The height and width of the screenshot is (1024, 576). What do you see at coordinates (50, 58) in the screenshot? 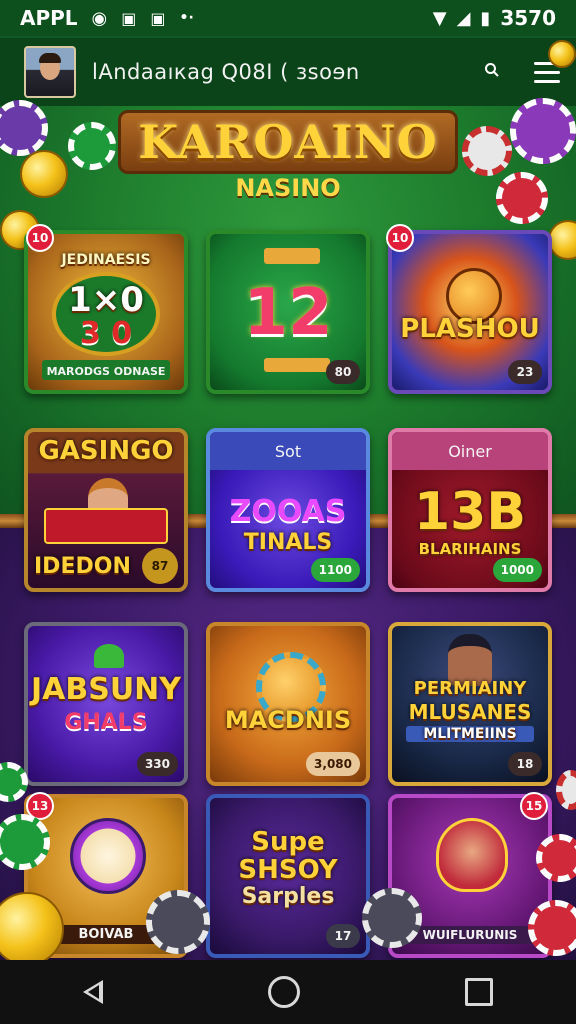
I see `avatar-hair` at bounding box center [50, 58].